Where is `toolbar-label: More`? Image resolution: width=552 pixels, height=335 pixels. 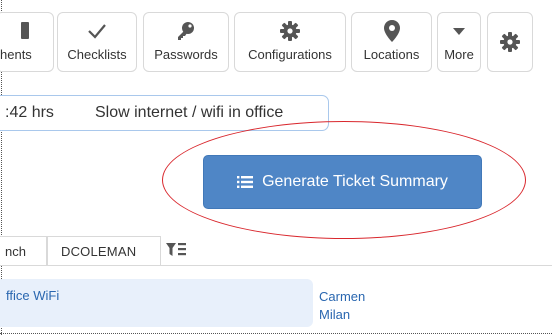 toolbar-label: More is located at coordinates (459, 54).